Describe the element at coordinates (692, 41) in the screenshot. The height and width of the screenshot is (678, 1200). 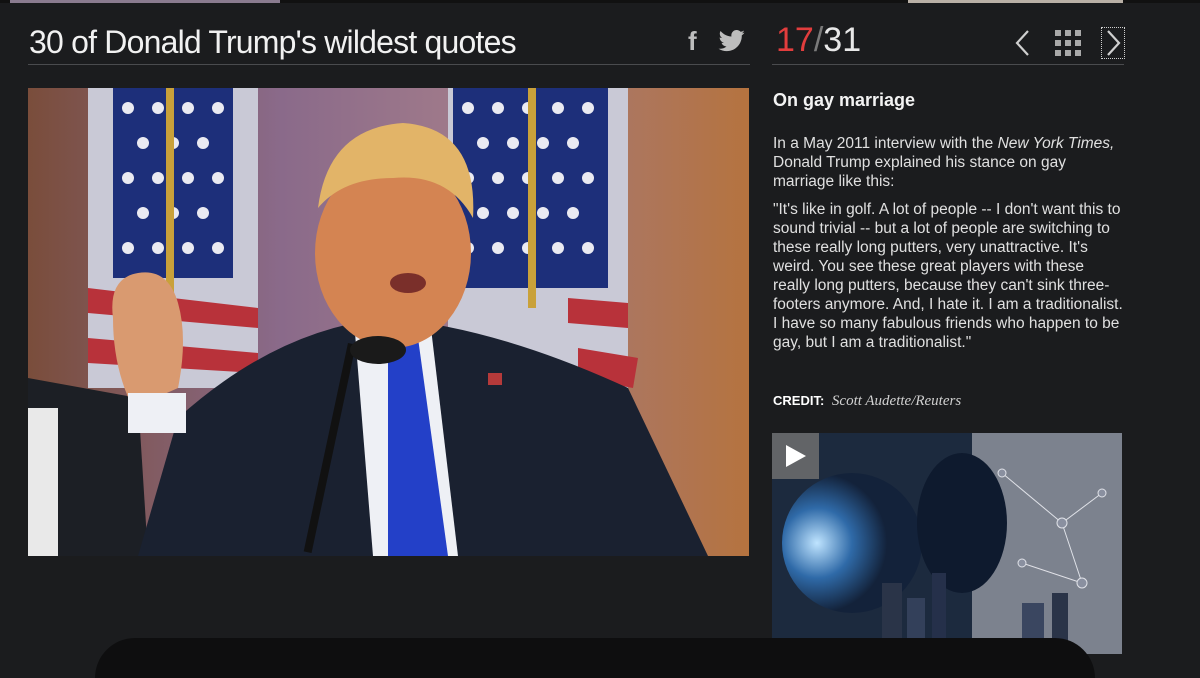
I see `facebook-icon: f` at that location.